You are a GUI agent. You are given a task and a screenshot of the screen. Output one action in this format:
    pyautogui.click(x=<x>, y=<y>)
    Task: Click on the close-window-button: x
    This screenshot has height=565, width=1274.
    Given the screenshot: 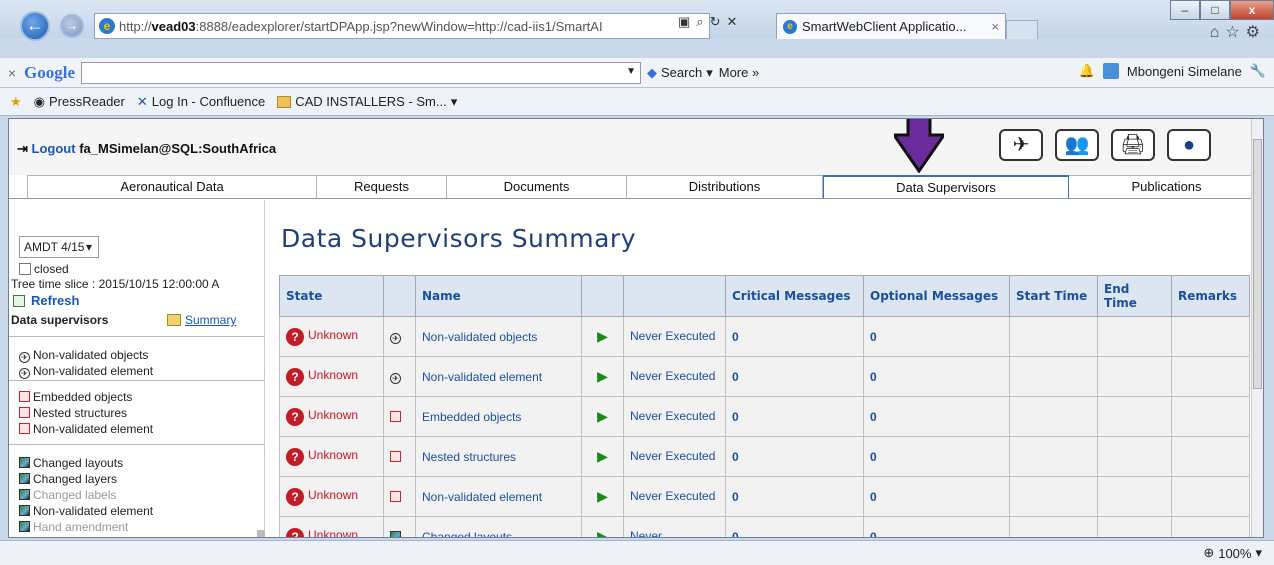 What is the action you would take?
    pyautogui.click(x=1252, y=10)
    